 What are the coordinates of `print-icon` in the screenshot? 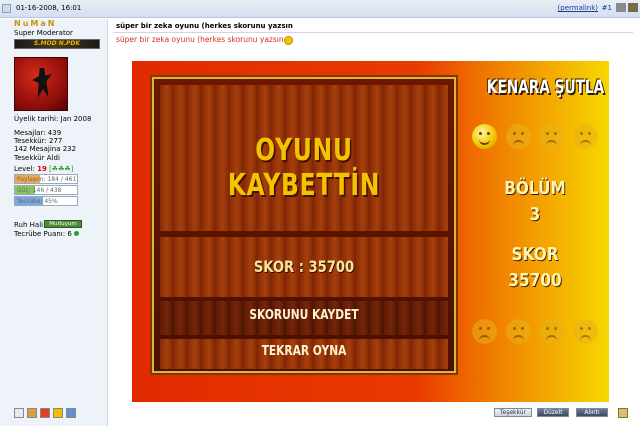 It's located at (621, 7).